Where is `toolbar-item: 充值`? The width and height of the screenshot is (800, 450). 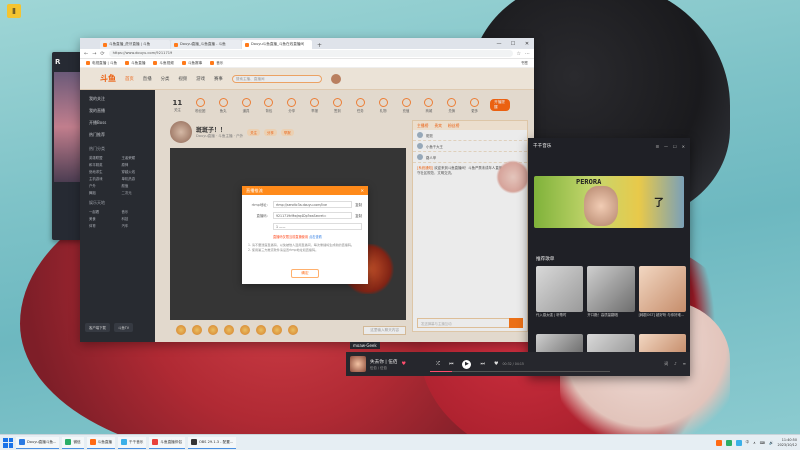 toolbar-item: 充值 is located at coordinates (406, 105).